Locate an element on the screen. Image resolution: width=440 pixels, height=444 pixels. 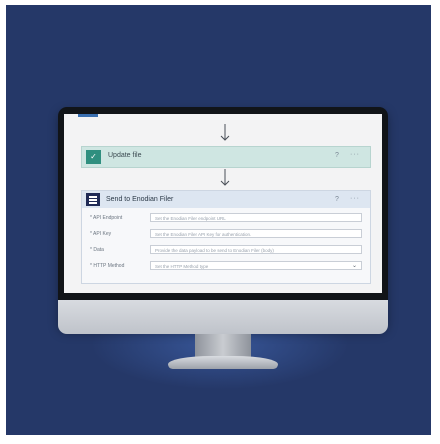
data-label: * Data is located at coordinates (97, 250).